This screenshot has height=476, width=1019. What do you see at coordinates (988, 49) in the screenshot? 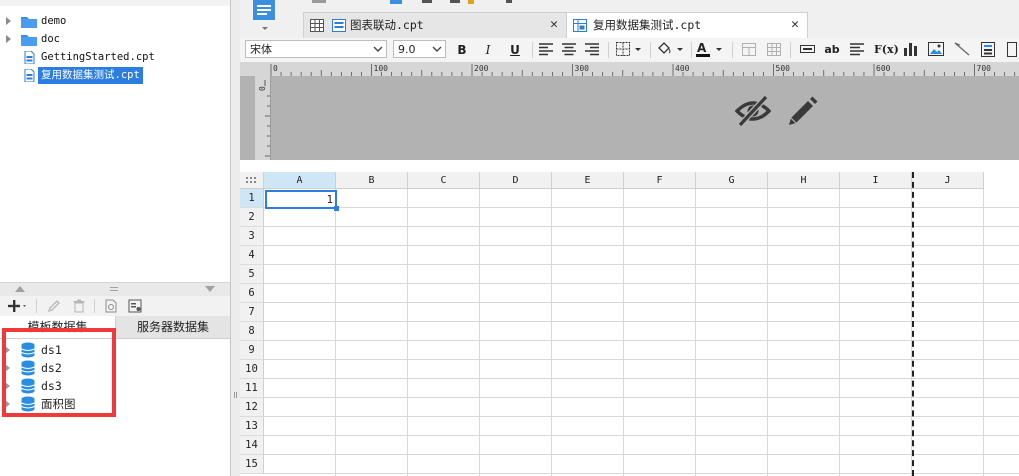
I see `sub-report-icon` at bounding box center [988, 49].